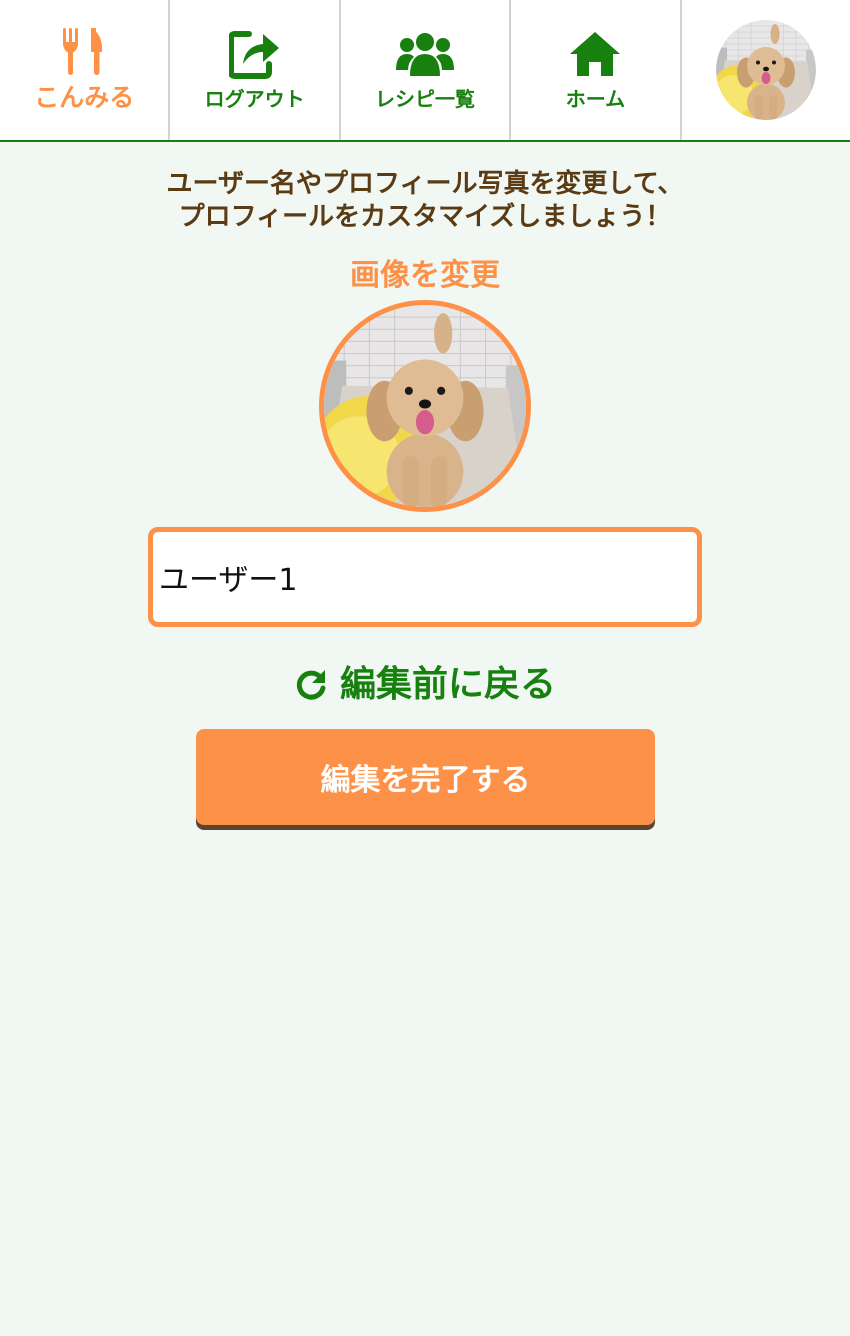 The height and width of the screenshot is (1336, 850). I want to click on nav-profile, so click(766, 70).